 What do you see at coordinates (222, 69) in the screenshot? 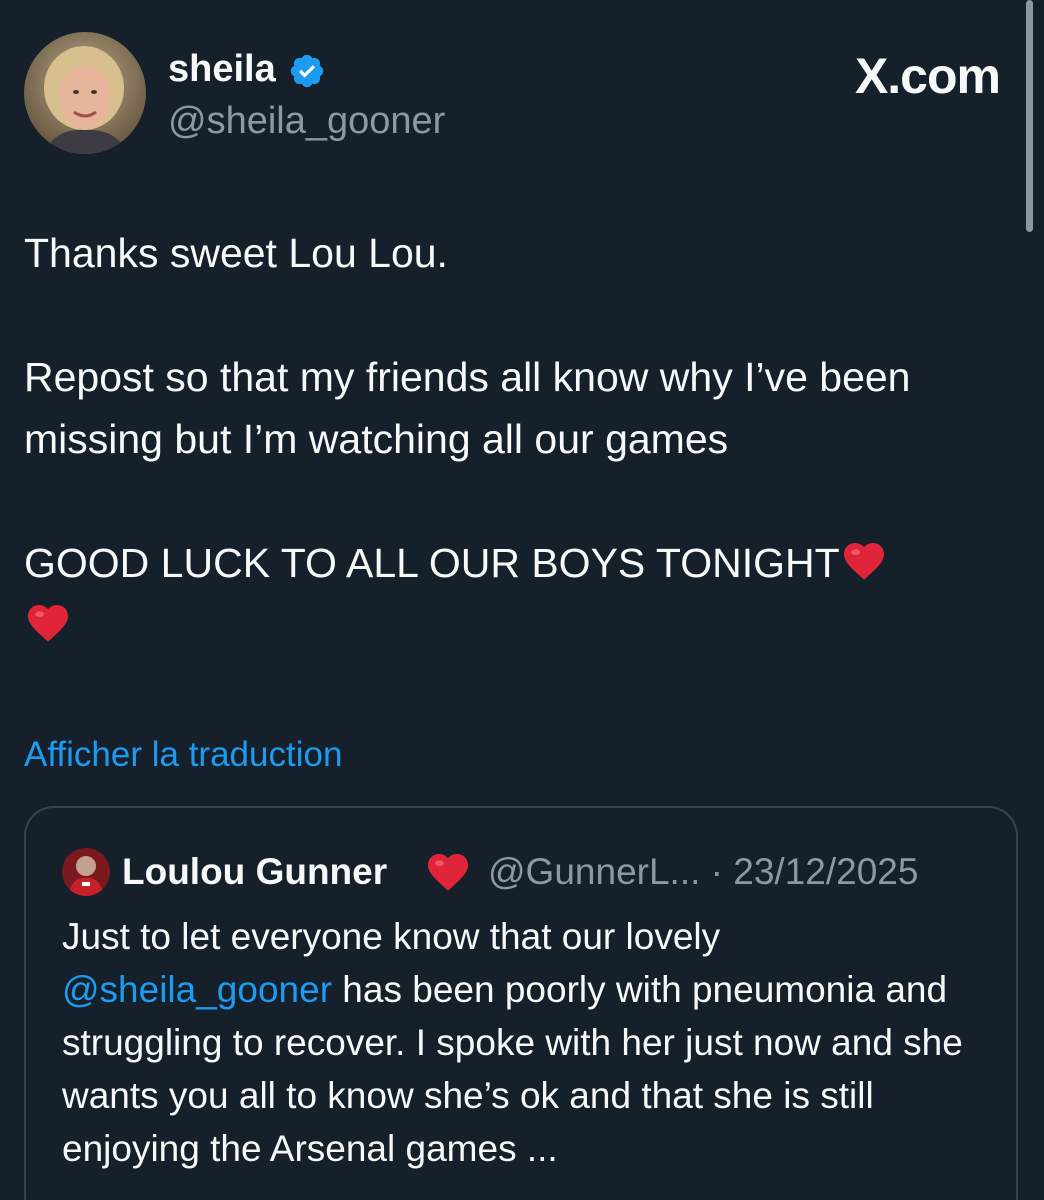
I see `author-display-name: sheila` at bounding box center [222, 69].